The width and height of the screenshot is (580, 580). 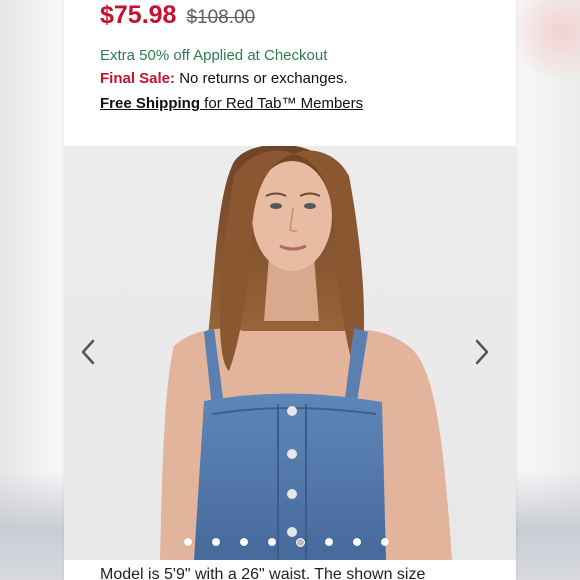 I want to click on carousel-next-button, so click(x=488, y=354).